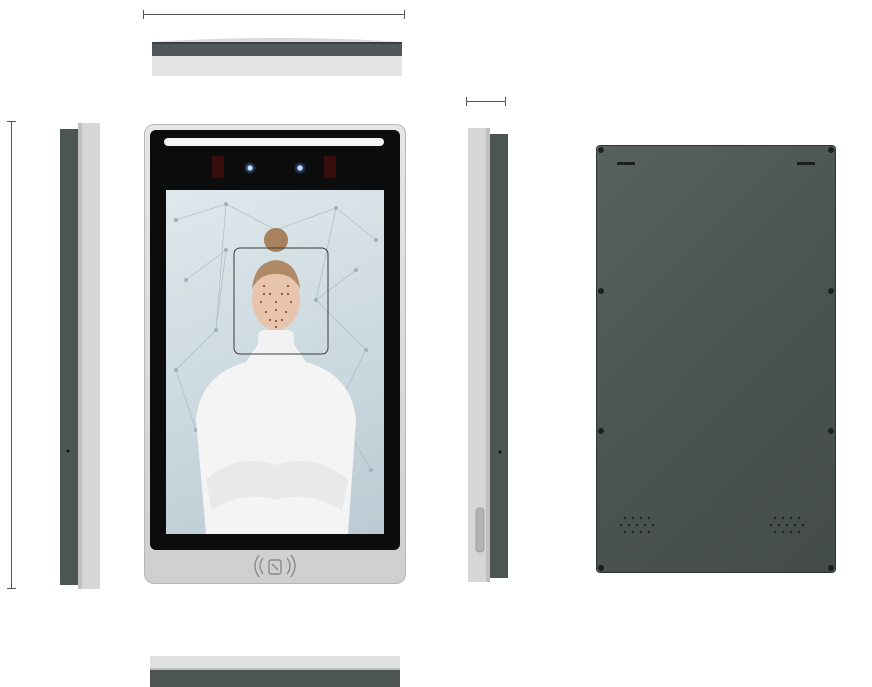 The height and width of the screenshot is (687, 872). What do you see at coordinates (276, 368) in the screenshot?
I see `face-recognition-display` at bounding box center [276, 368].